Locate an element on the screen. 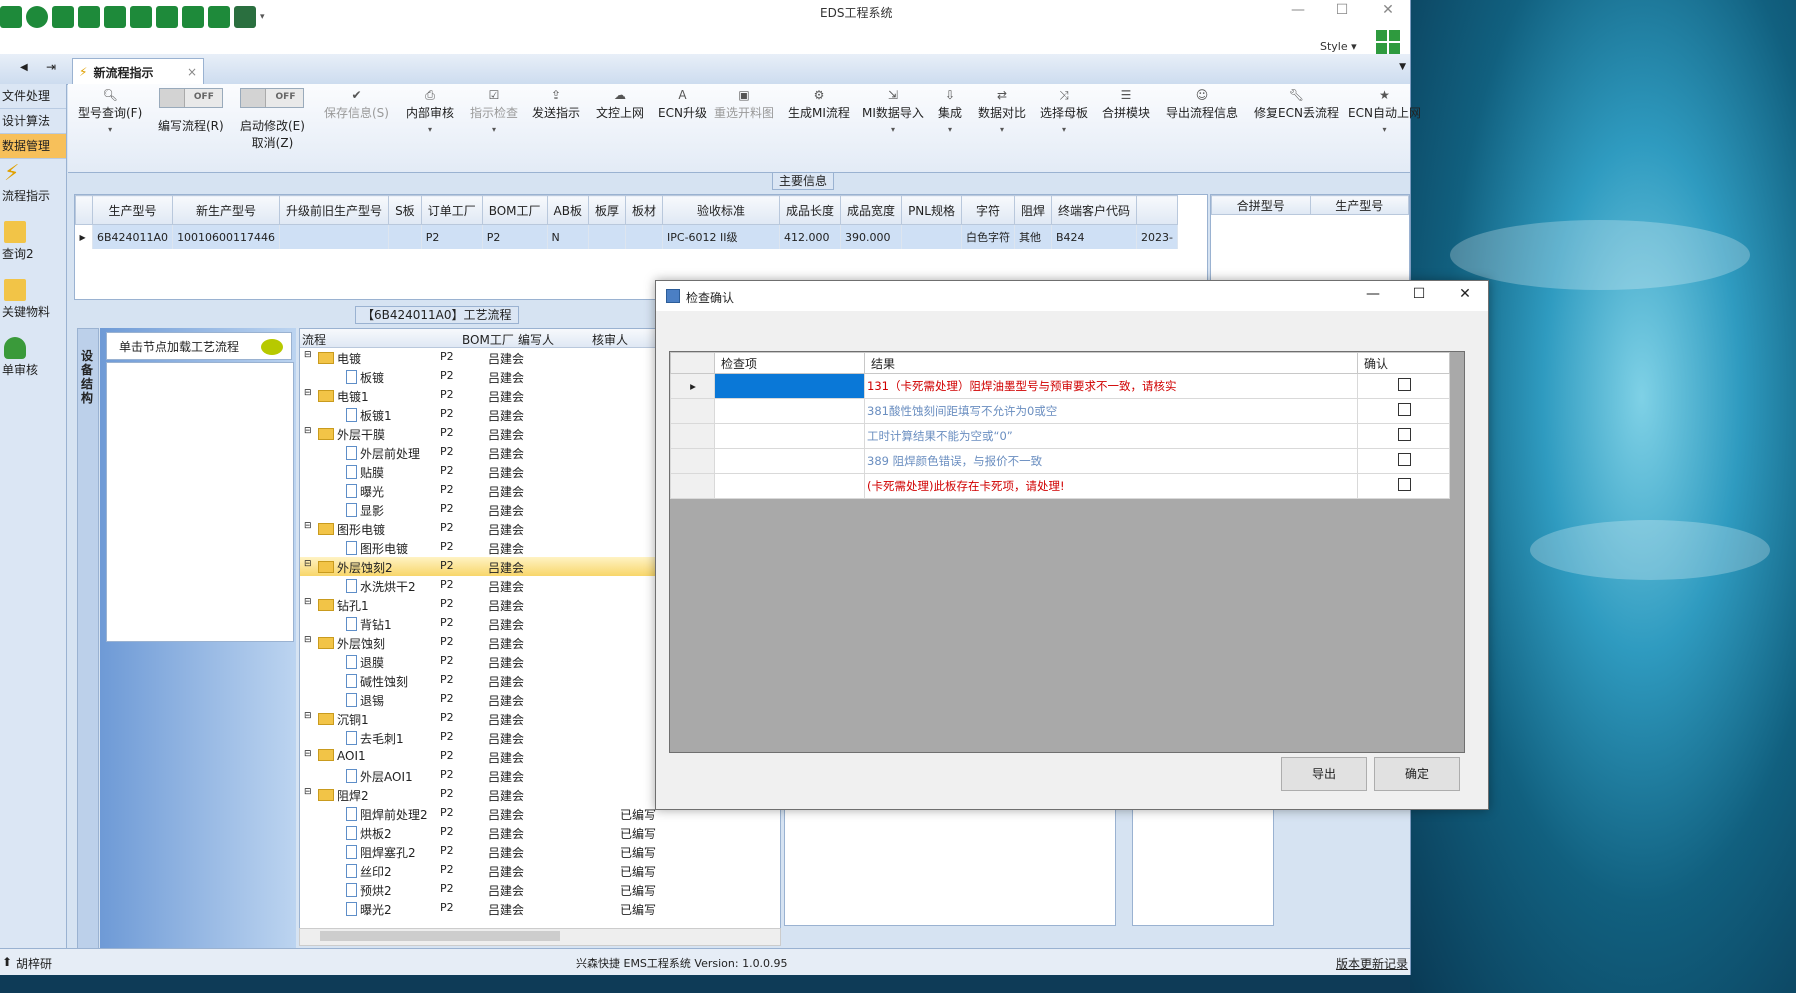 Image resolution: width=1796 pixels, height=993 pixels. maximize-icon: ☐ is located at coordinates (1342, 13).